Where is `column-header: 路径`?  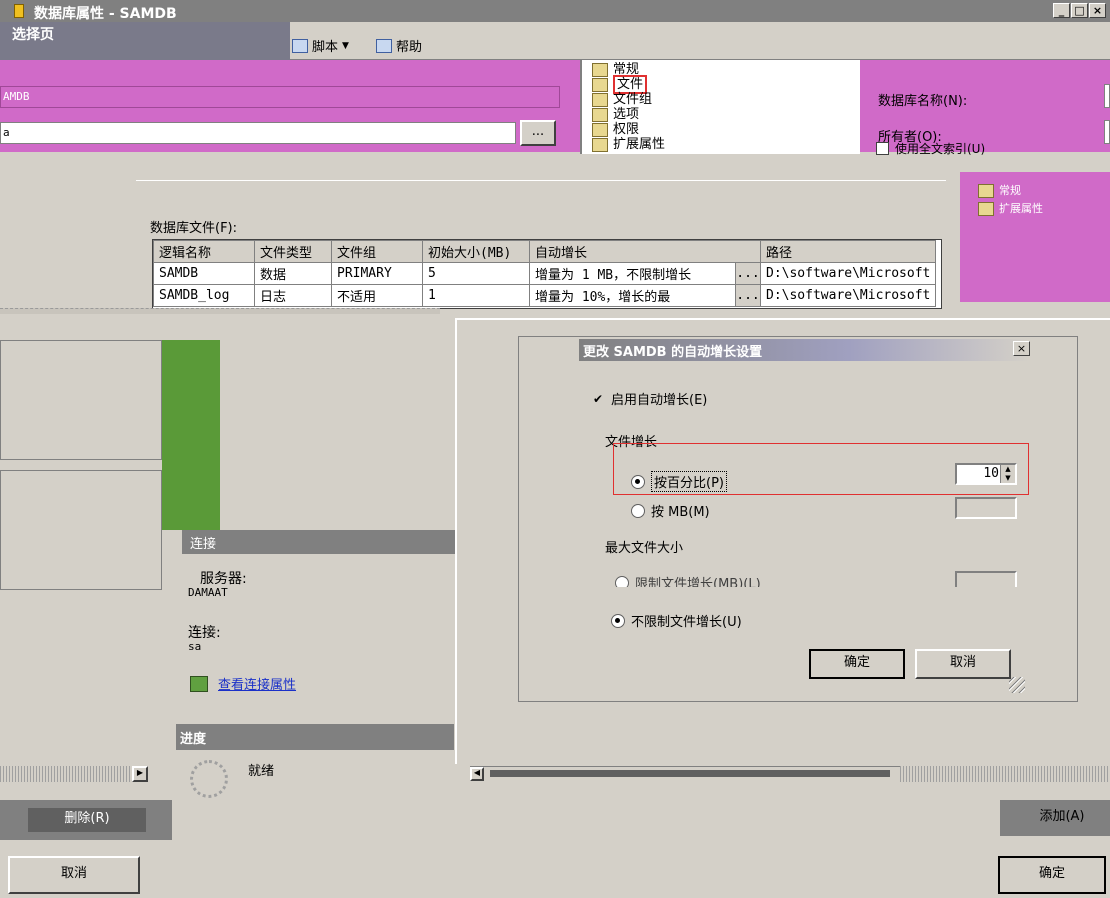
column-header: 路径 is located at coordinates (848, 251).